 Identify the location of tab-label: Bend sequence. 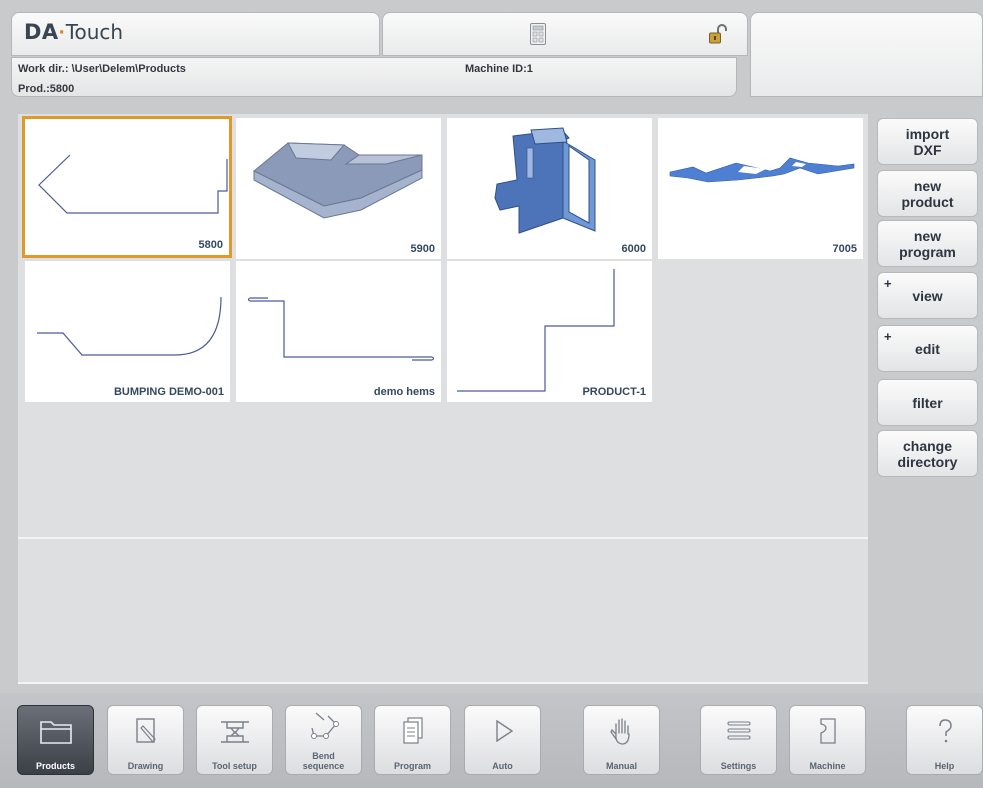
(323, 761).